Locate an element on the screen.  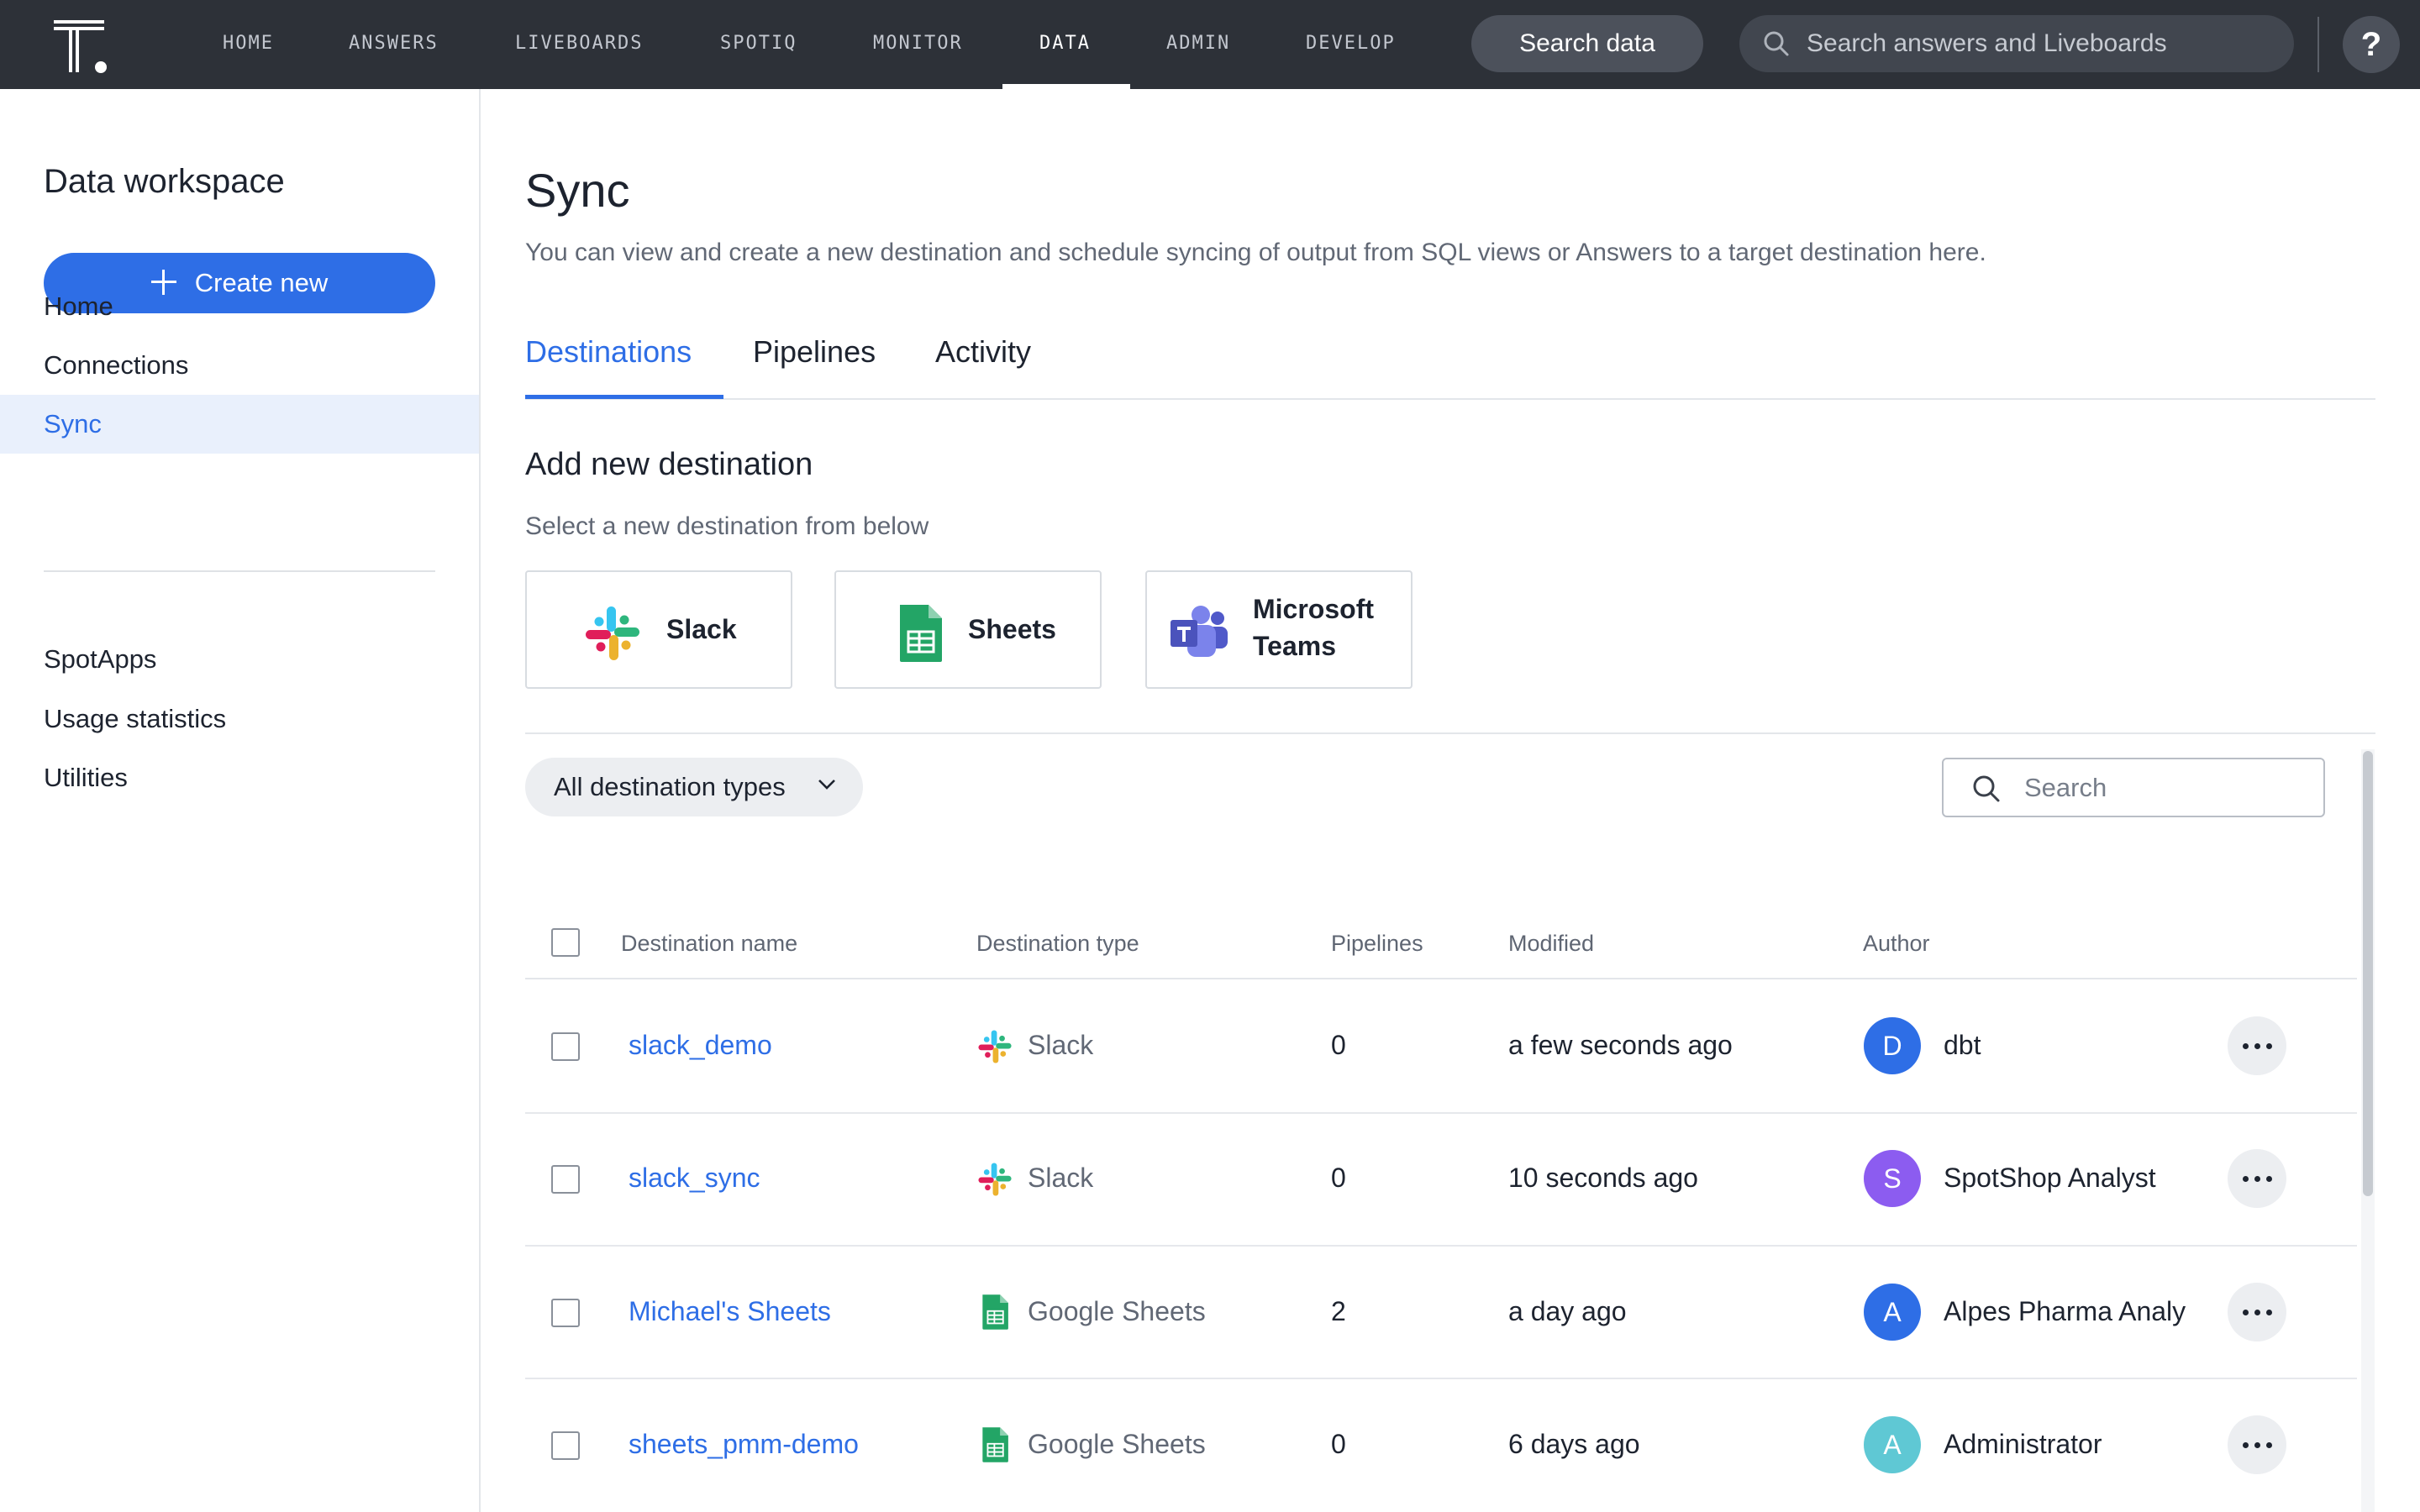
column-header-destination-type: Destination type is located at coordinates (1057, 944).